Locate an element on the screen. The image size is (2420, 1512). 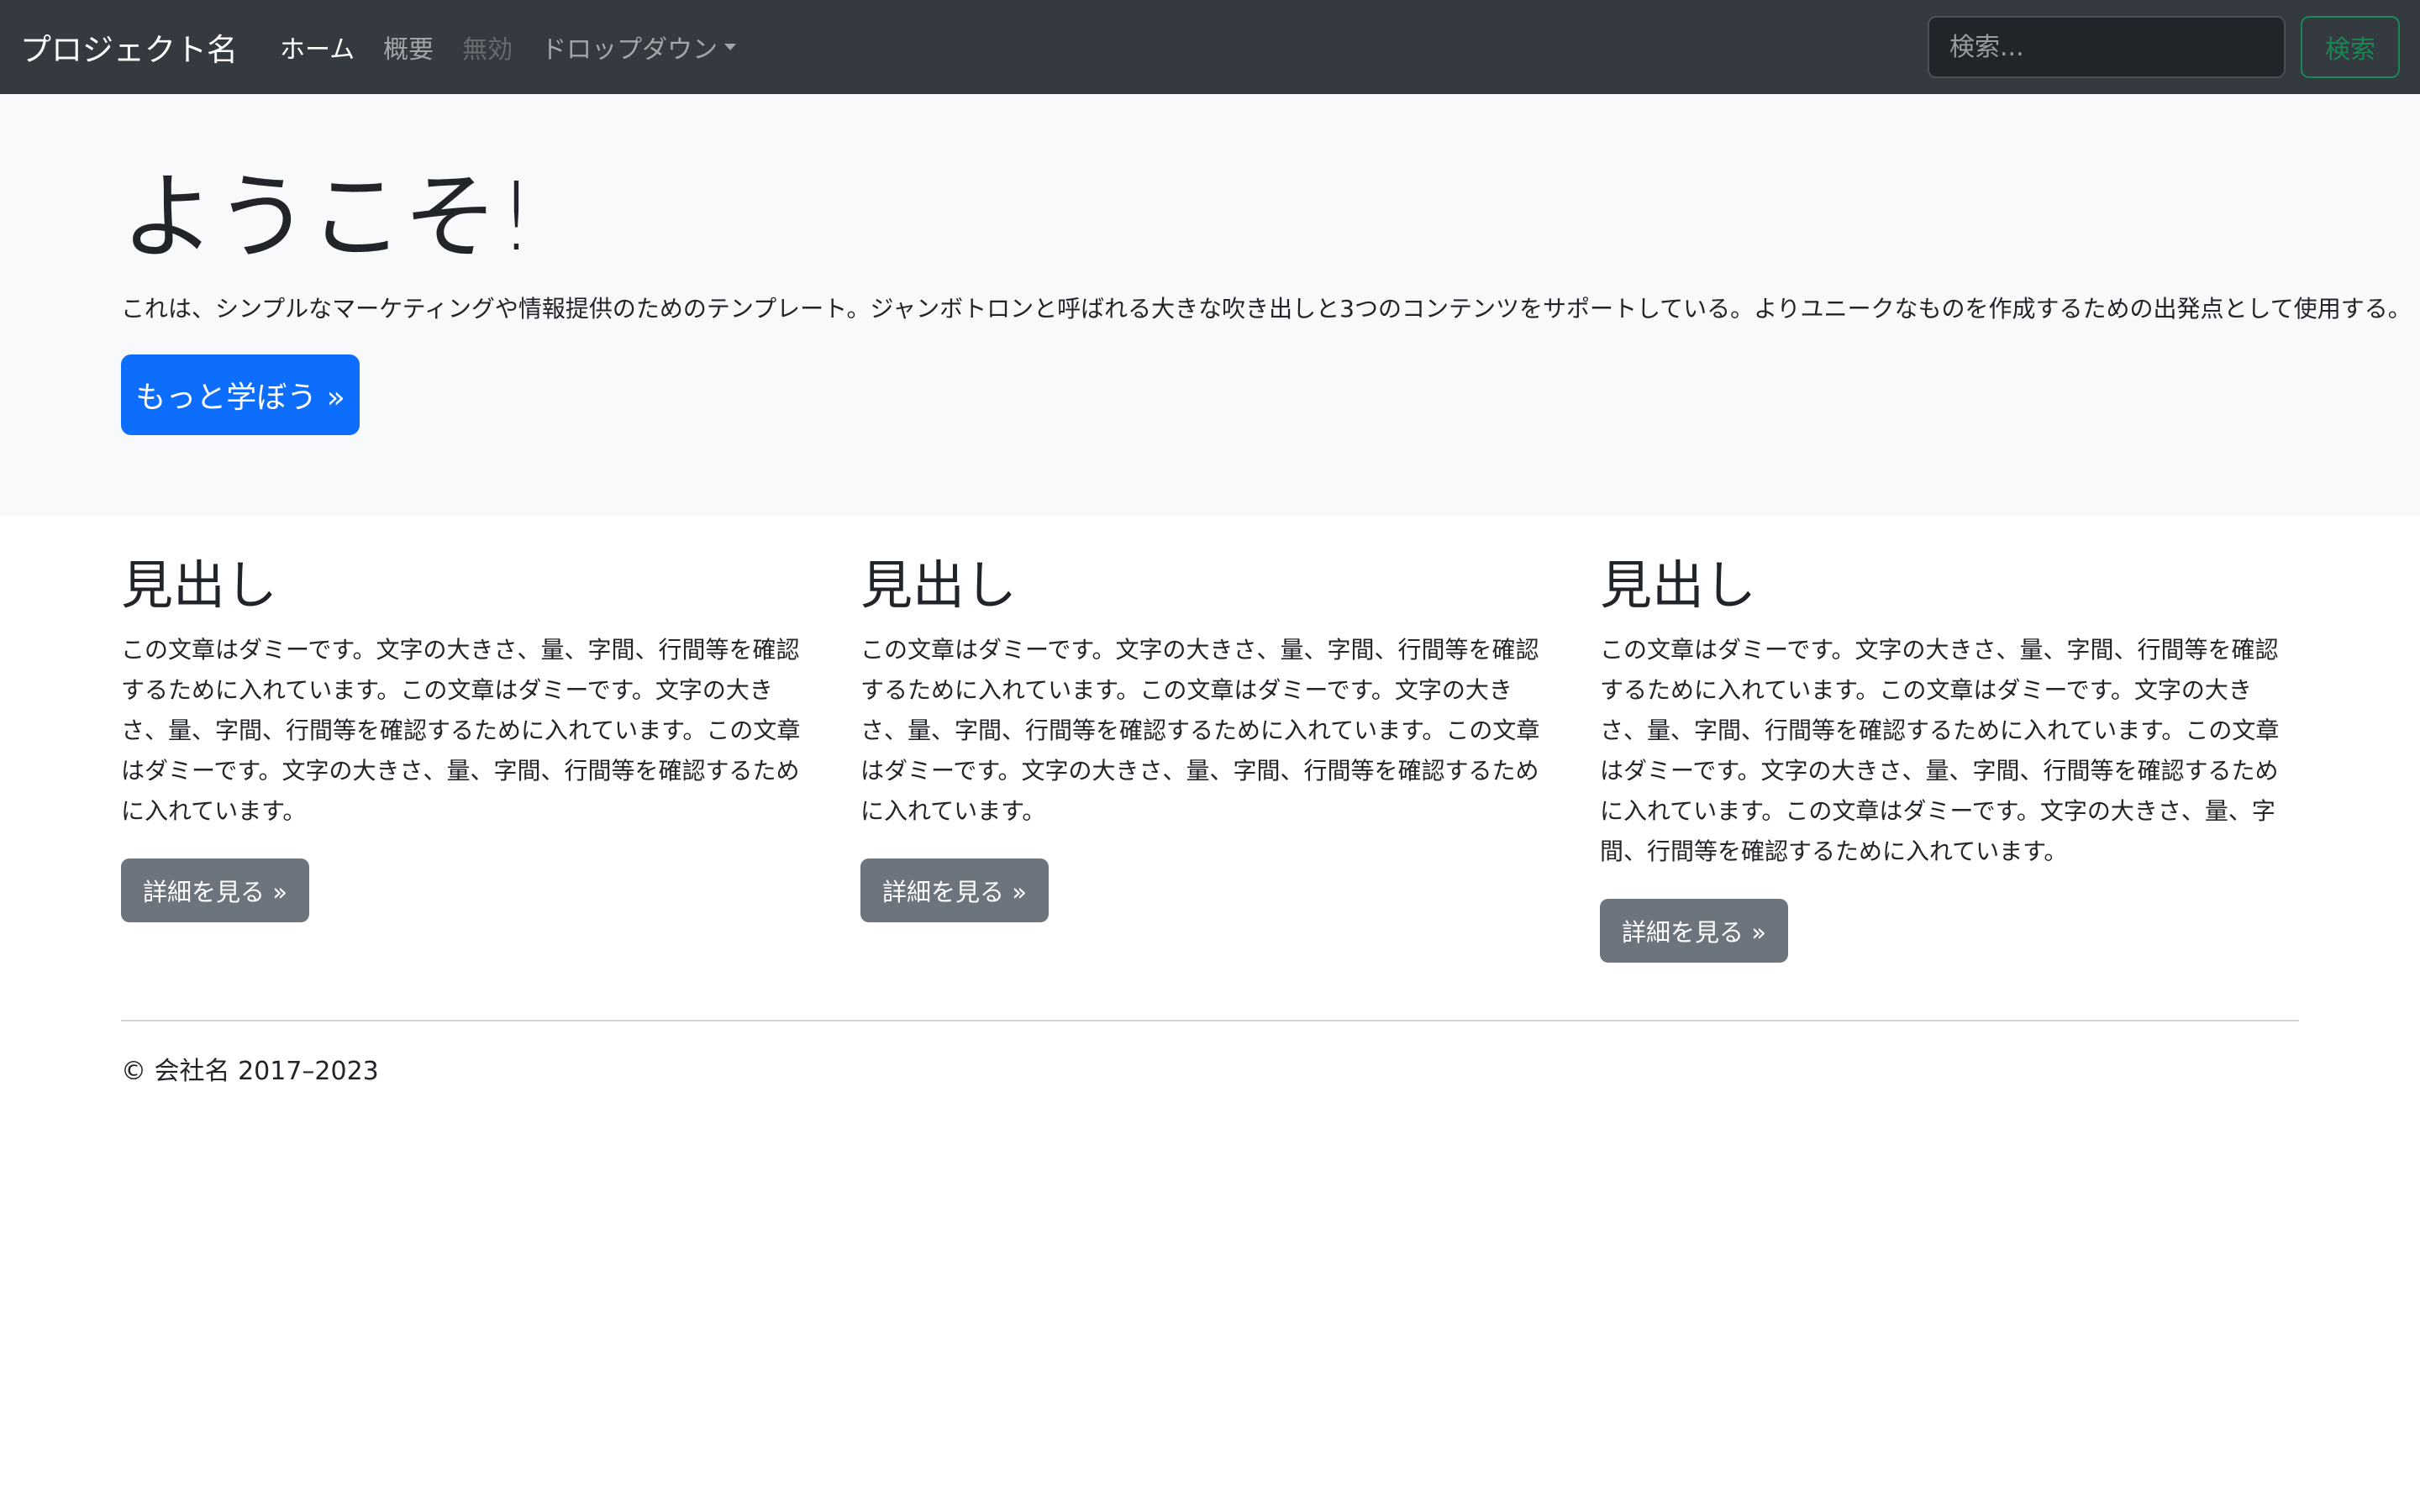
view-details-button-3: 詳細を見る » is located at coordinates (1694, 931).